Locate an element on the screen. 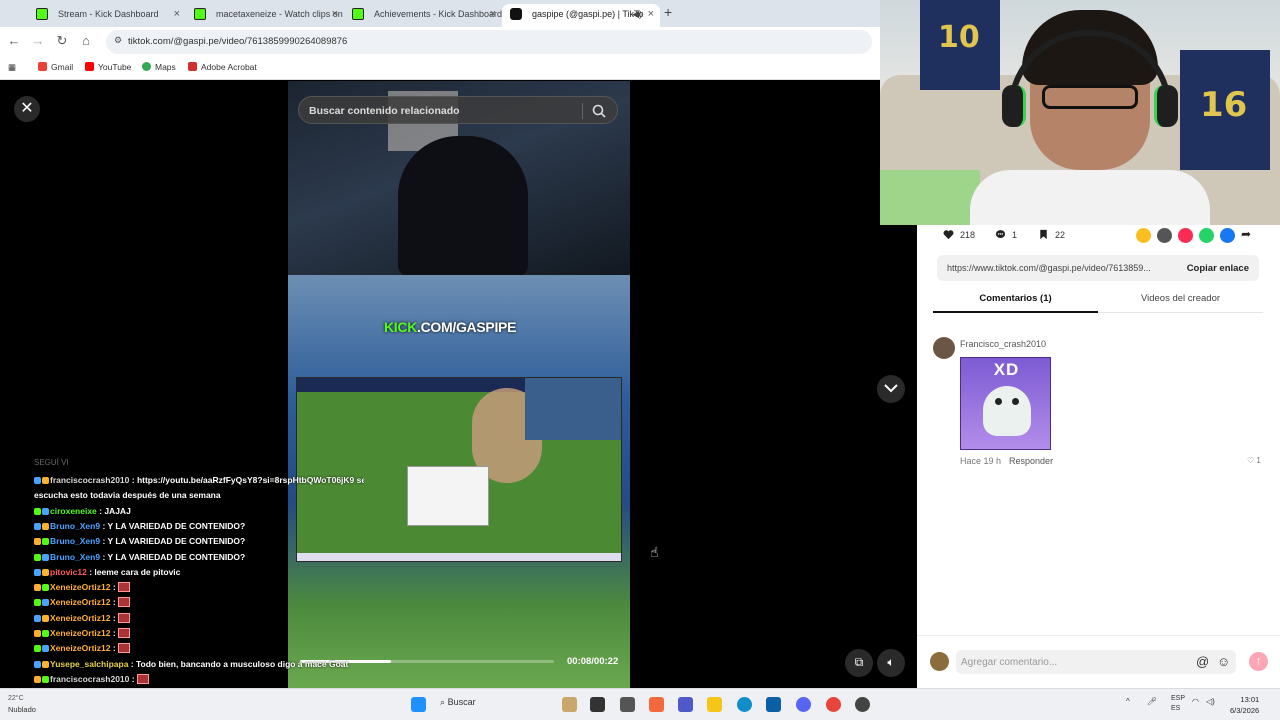  reload-icon: ↻ is located at coordinates (62, 41).